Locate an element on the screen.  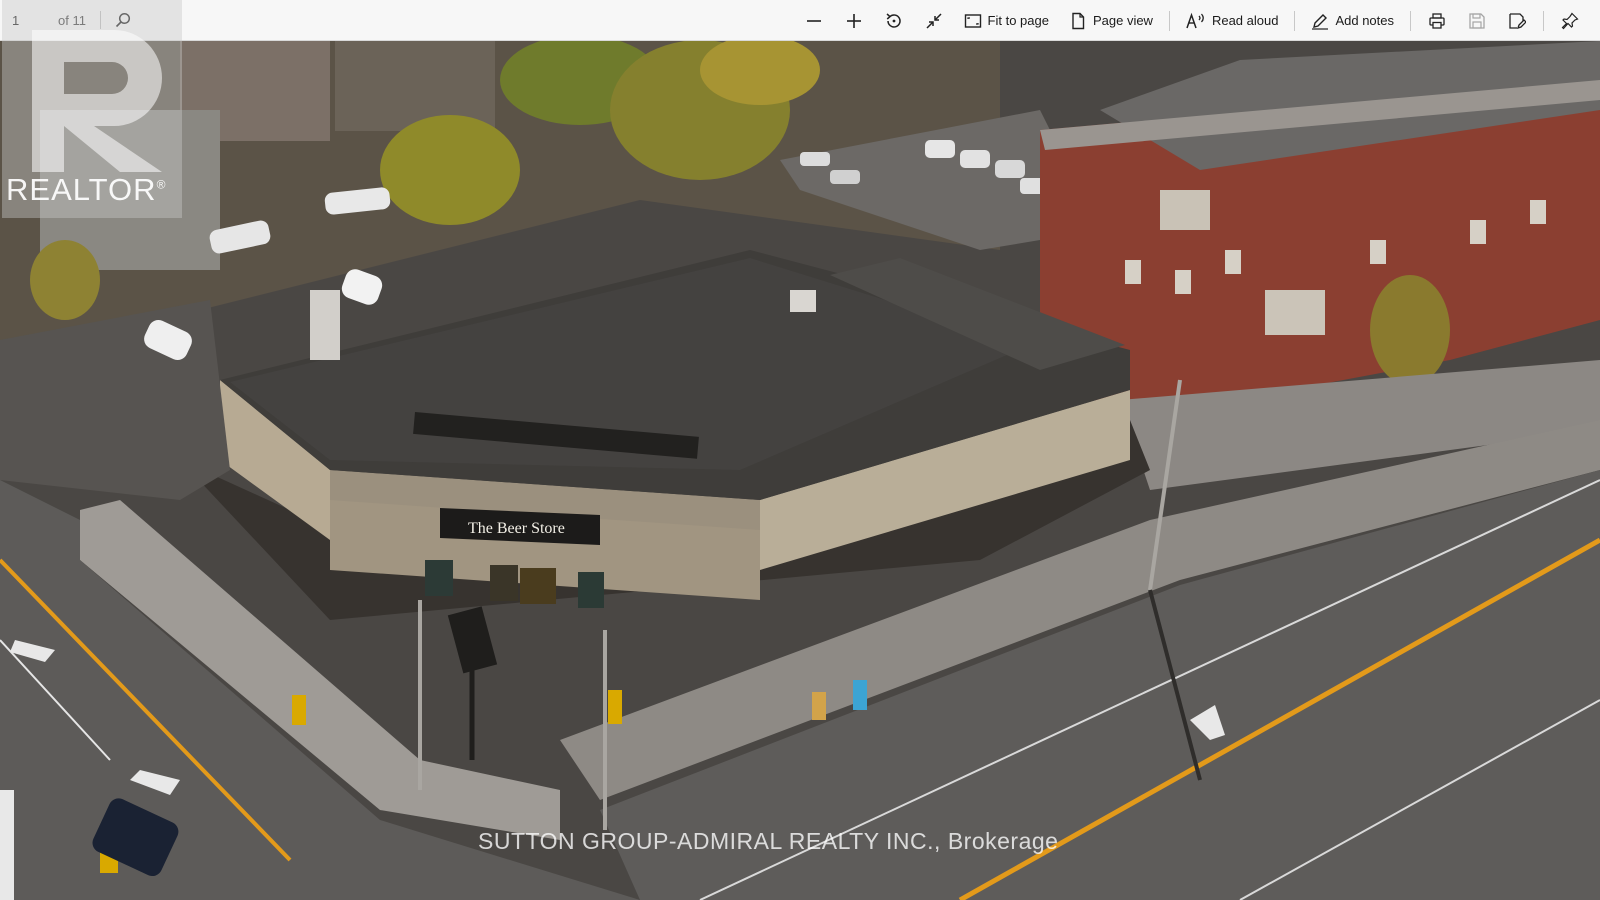
page-view-label: Page view is located at coordinates (1122, 20).